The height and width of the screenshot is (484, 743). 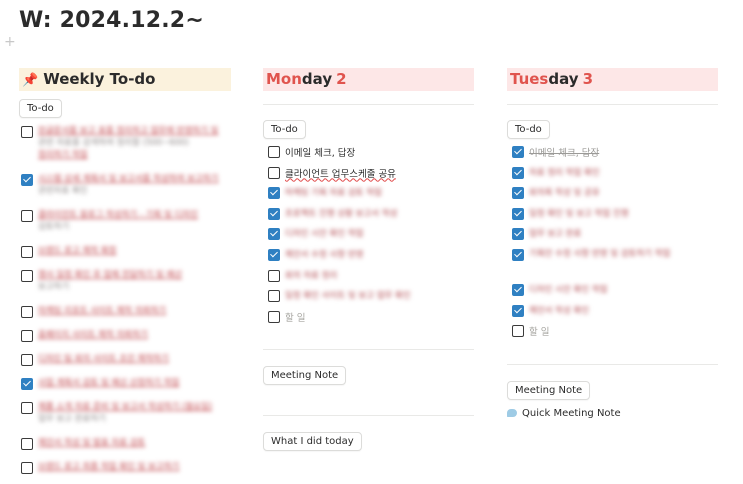 I want to click on todo-text: 프로젝트 진행 상황 보고서 작성, so click(x=341, y=213).